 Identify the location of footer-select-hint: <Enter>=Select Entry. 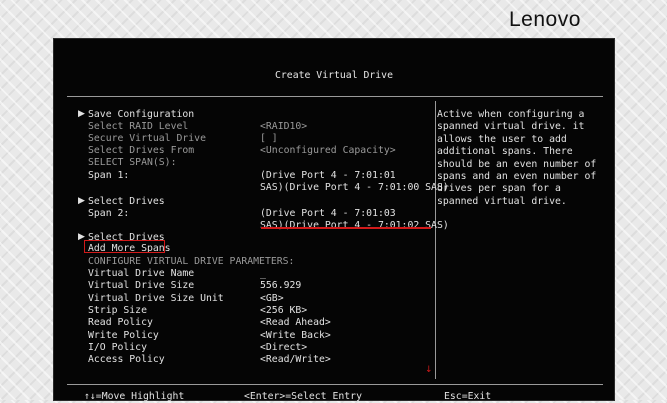
(303, 396).